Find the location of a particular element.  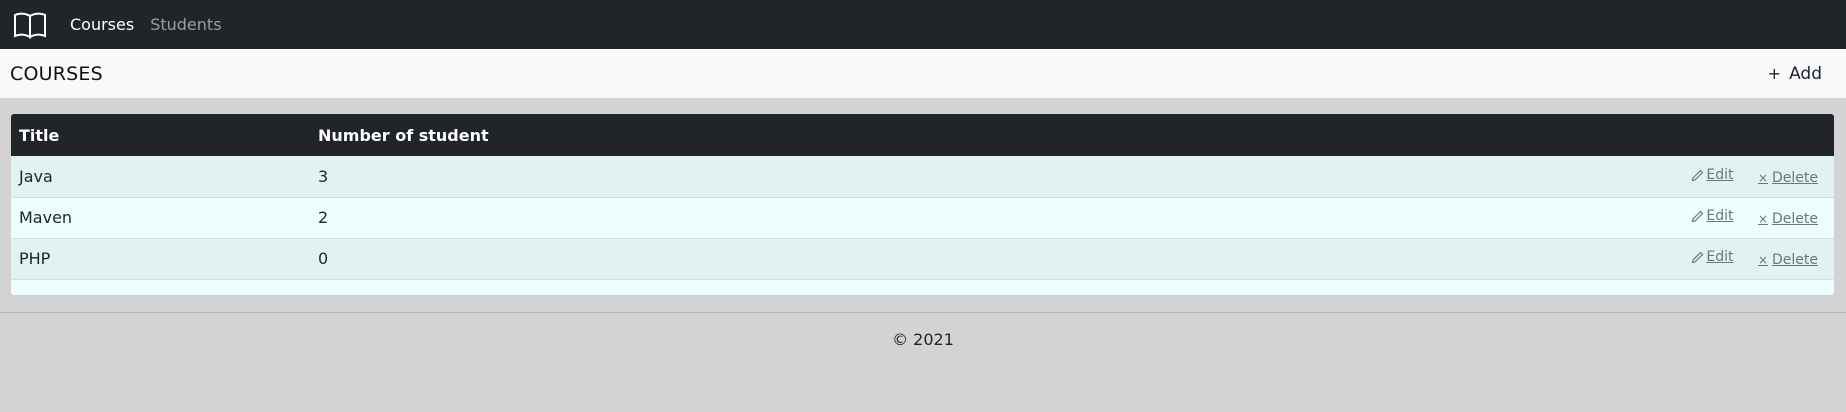

page-header: COURSES + Add is located at coordinates (923, 73).